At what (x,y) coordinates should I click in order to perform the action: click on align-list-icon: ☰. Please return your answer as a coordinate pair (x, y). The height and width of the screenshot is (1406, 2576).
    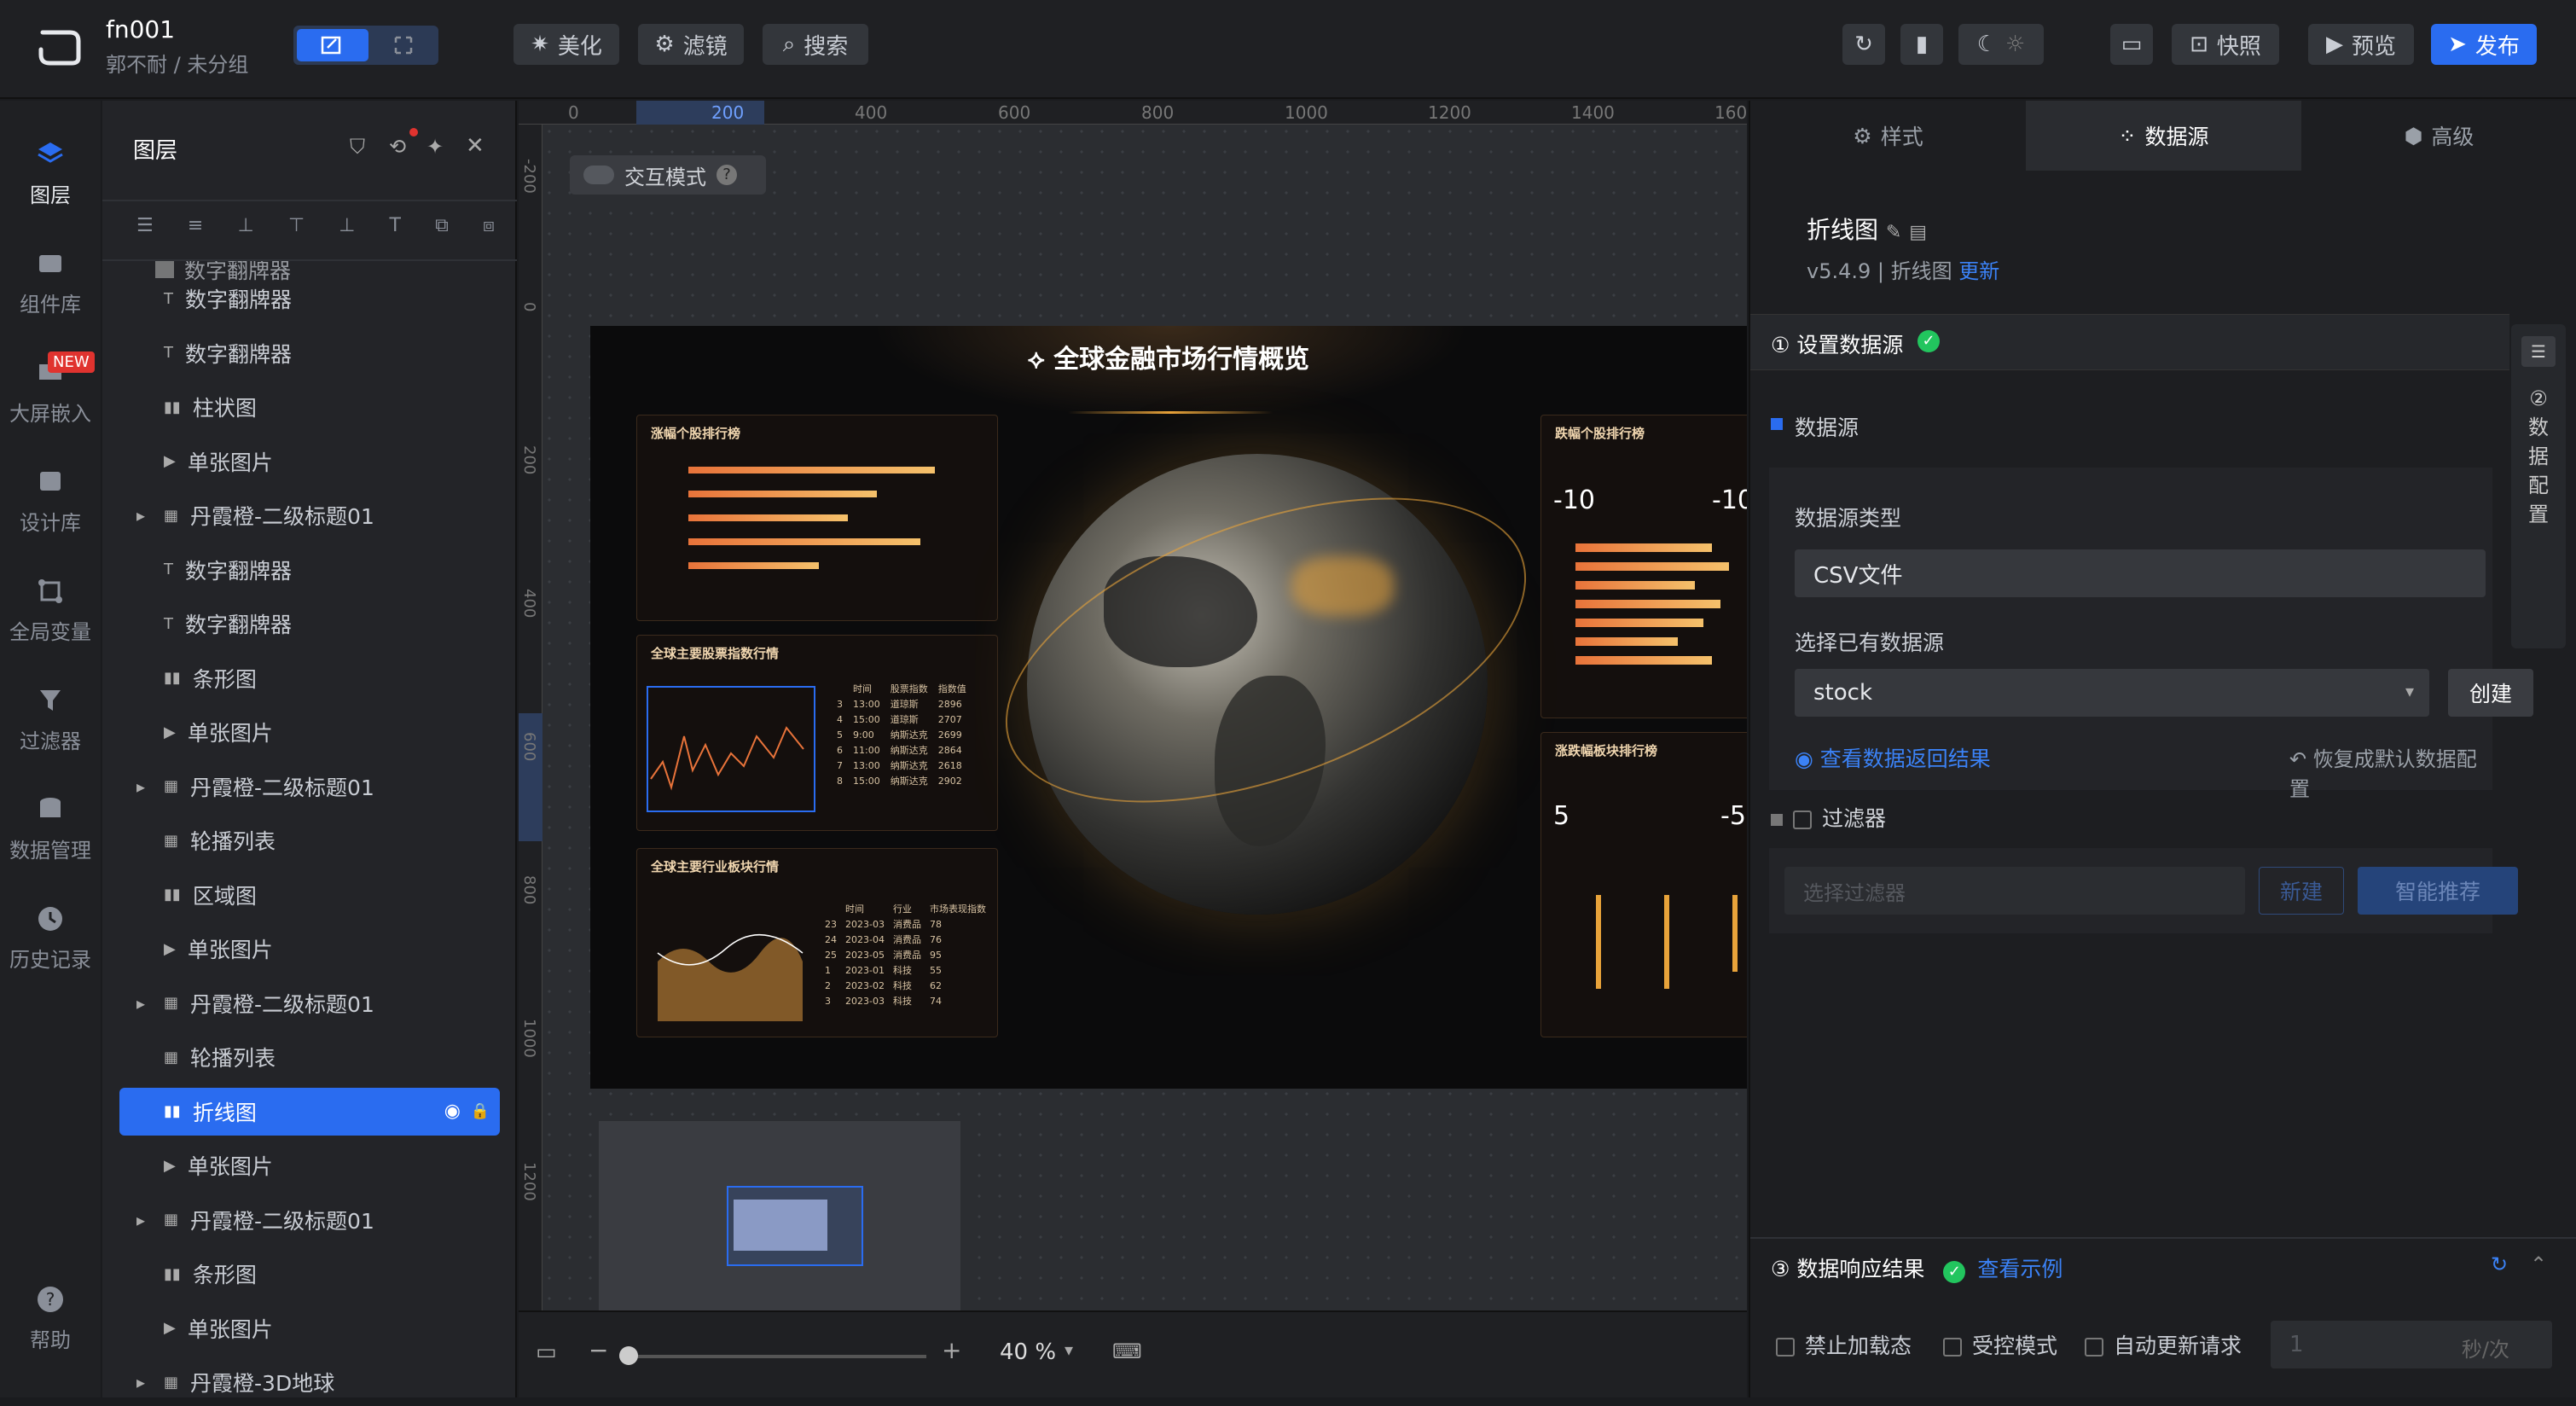
    Looking at the image, I should click on (145, 232).